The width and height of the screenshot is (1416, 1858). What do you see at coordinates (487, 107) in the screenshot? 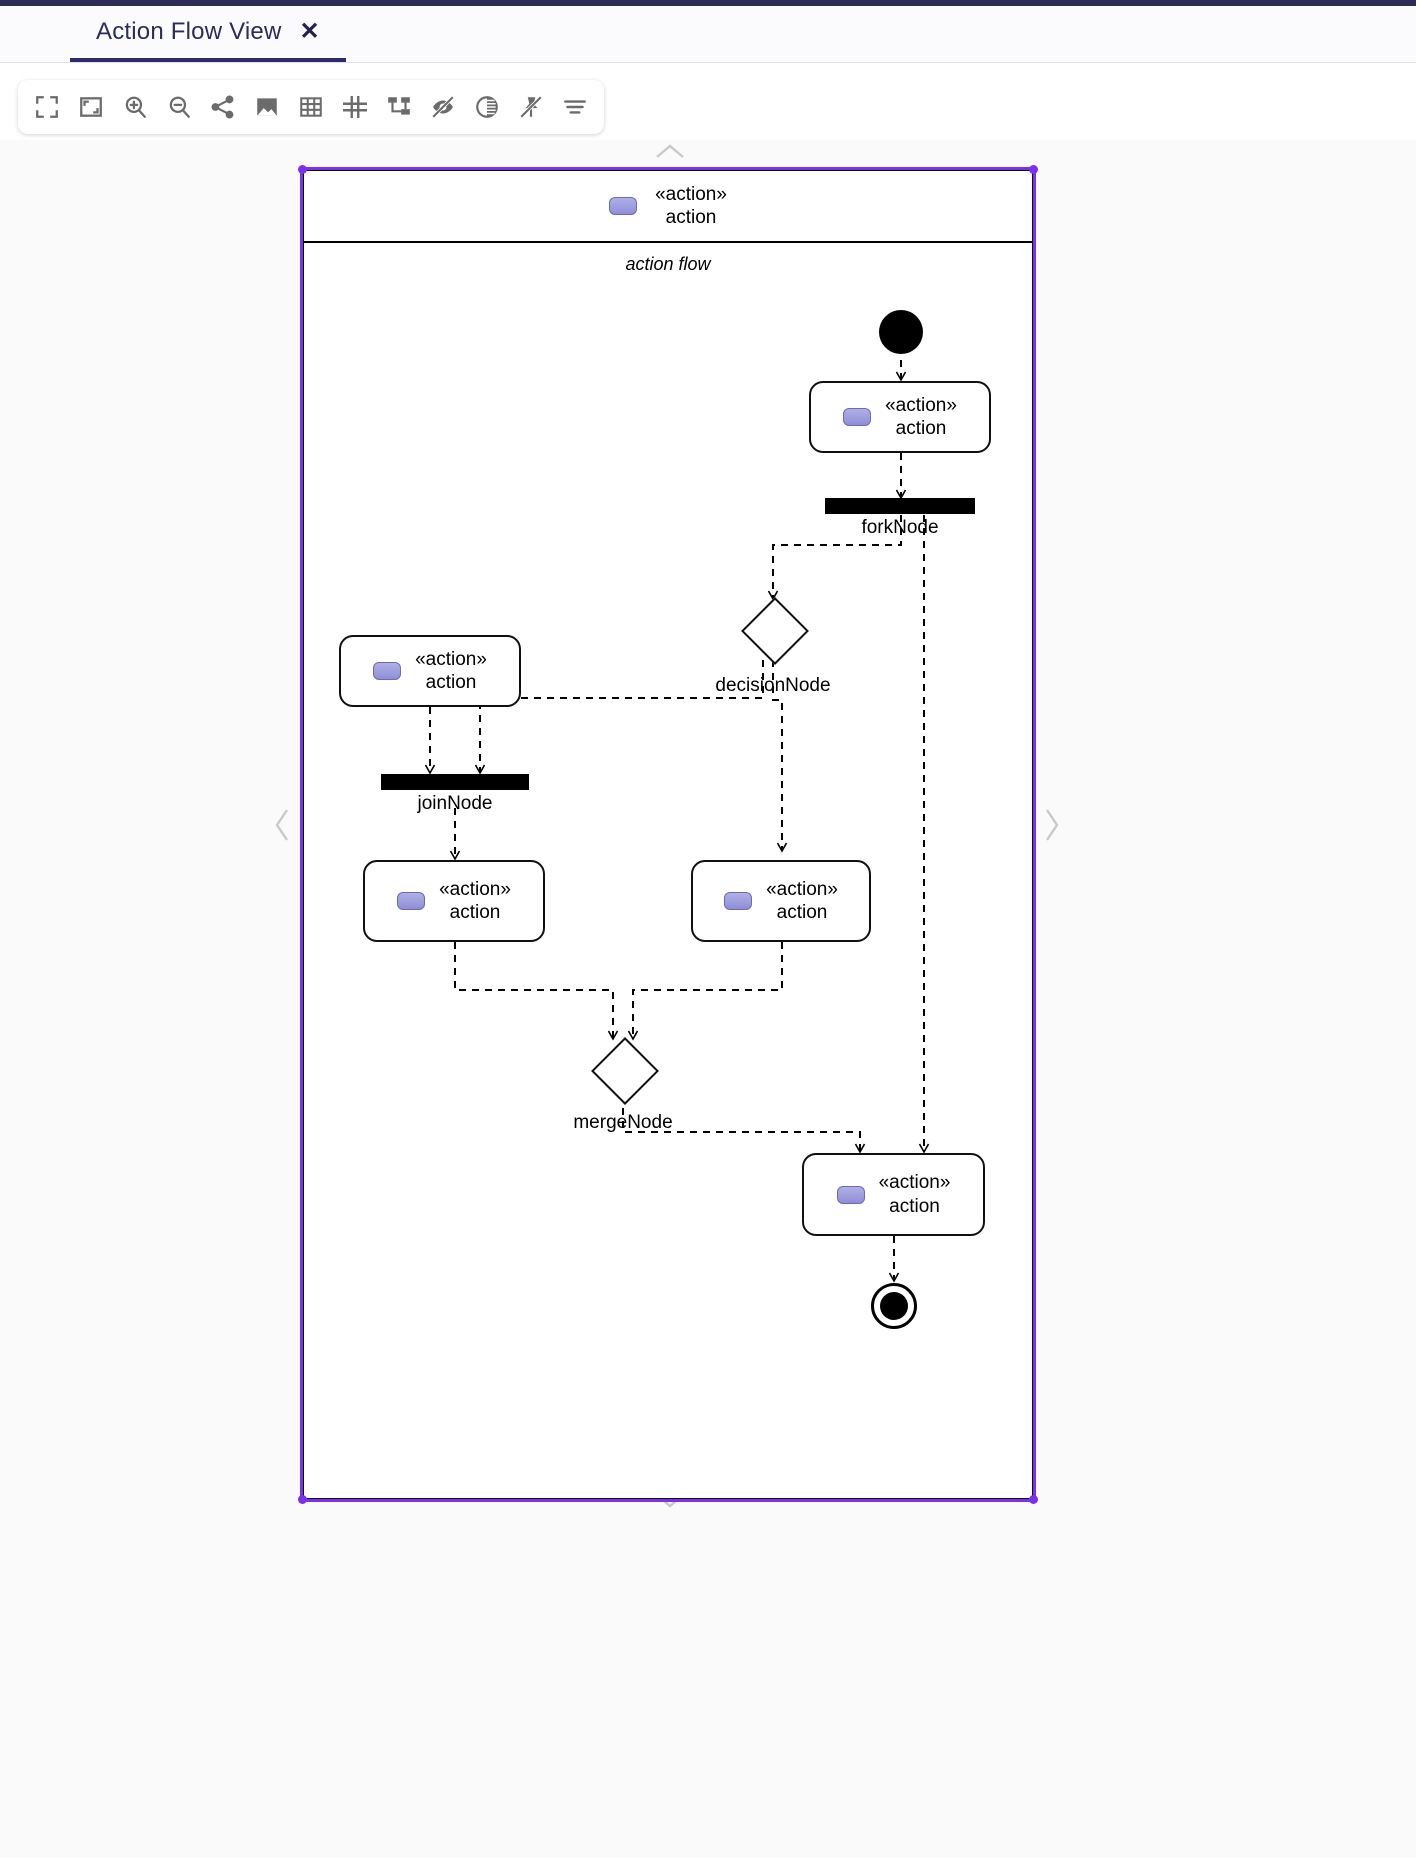
I see `contrast-icon` at bounding box center [487, 107].